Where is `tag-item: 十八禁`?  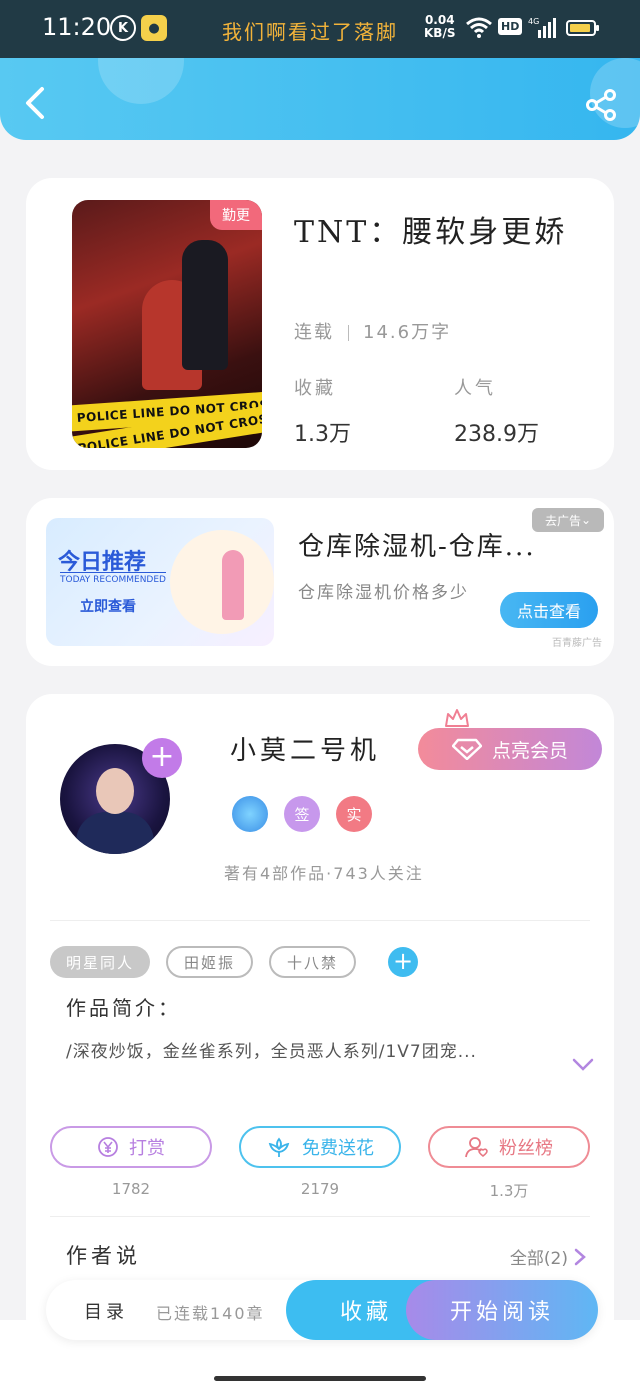
tag-item: 十八禁 is located at coordinates (313, 962).